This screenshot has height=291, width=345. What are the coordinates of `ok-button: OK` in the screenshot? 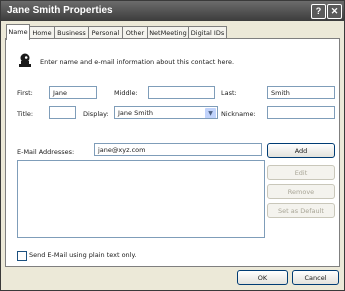 It's located at (262, 277).